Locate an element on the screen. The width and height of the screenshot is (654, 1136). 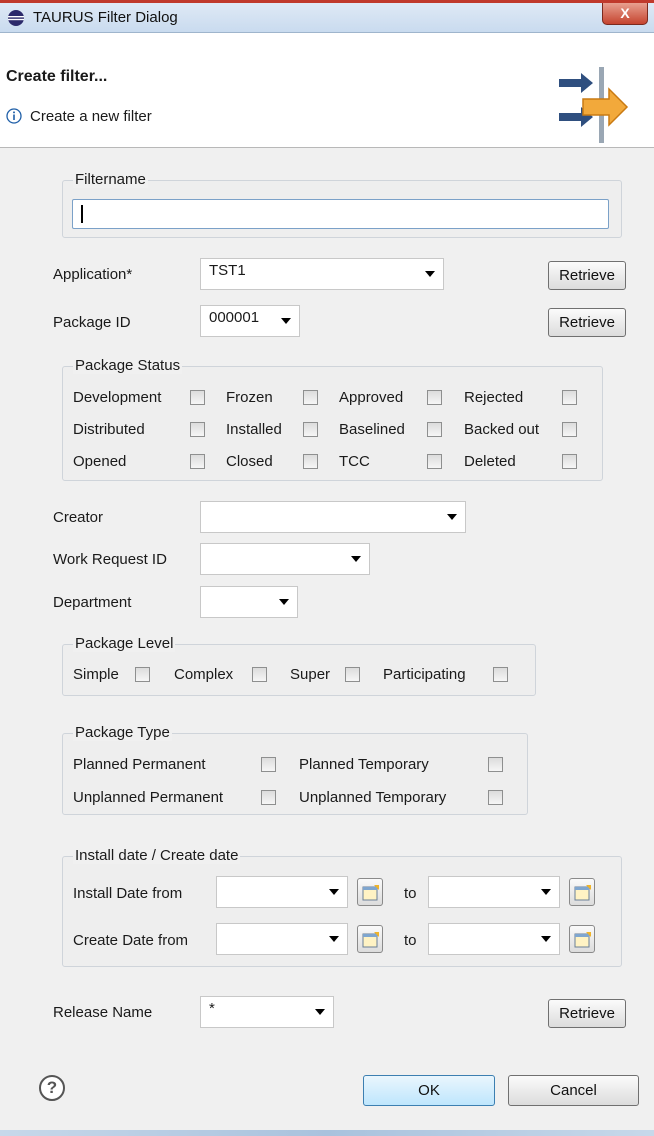
info-icon is located at coordinates (14, 116).